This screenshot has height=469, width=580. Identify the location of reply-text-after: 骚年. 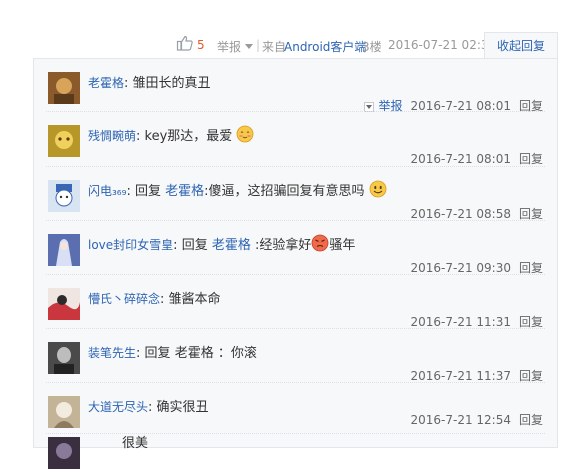
(342, 245).